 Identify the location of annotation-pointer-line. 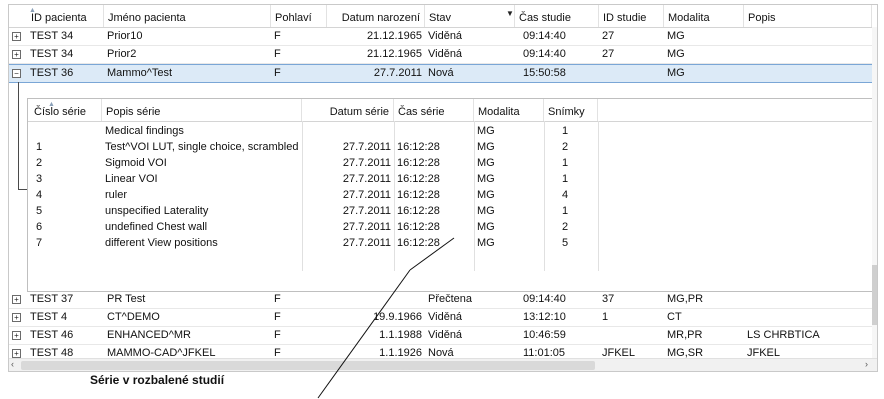
(386, 318).